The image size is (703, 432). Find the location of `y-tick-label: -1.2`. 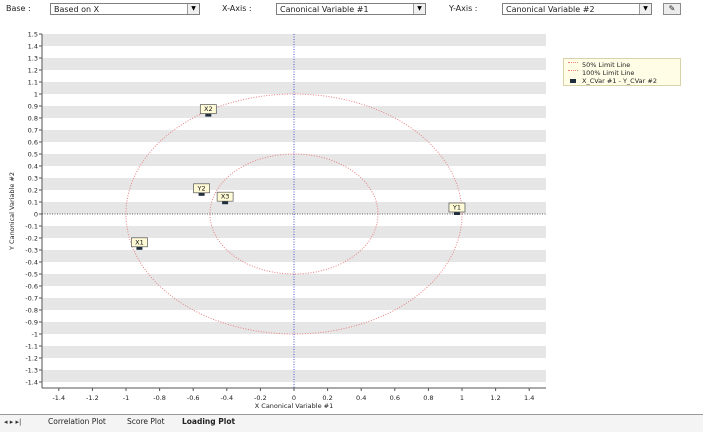

y-tick-label: -1.2 is located at coordinates (31, 359).